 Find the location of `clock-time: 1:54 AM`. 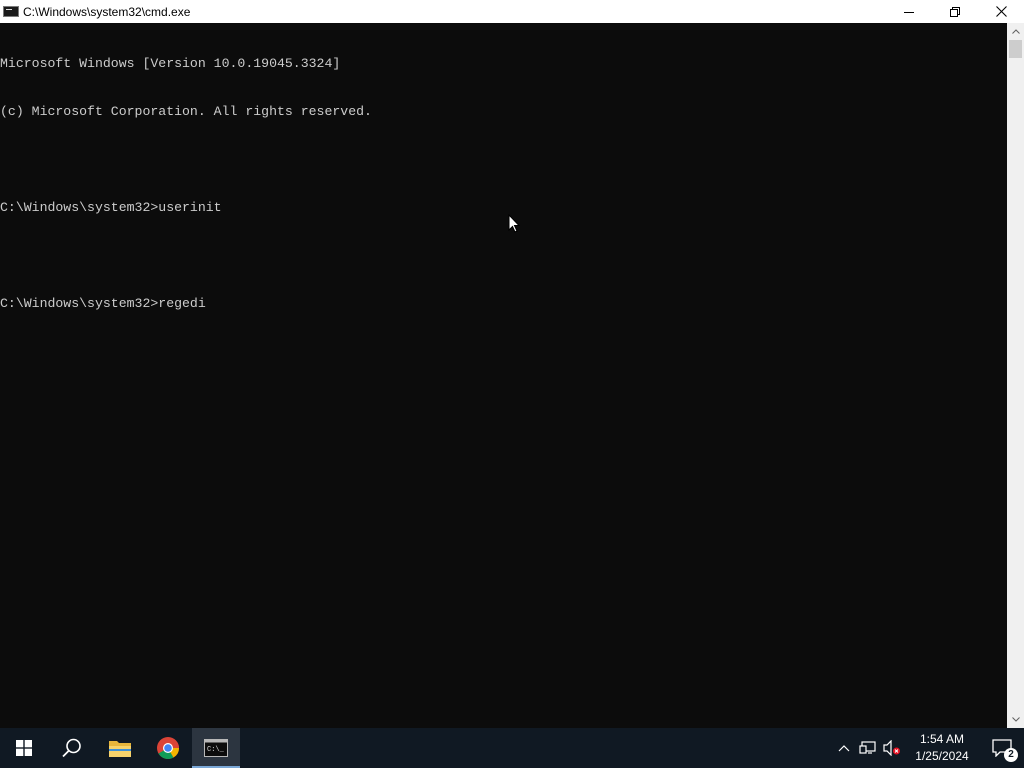

clock-time: 1:54 AM is located at coordinates (942, 739).